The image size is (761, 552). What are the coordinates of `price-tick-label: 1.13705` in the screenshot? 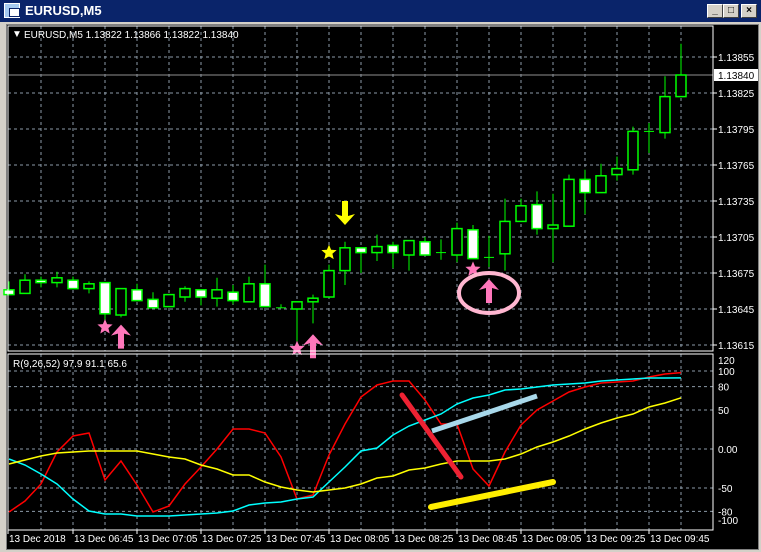 It's located at (736, 238).